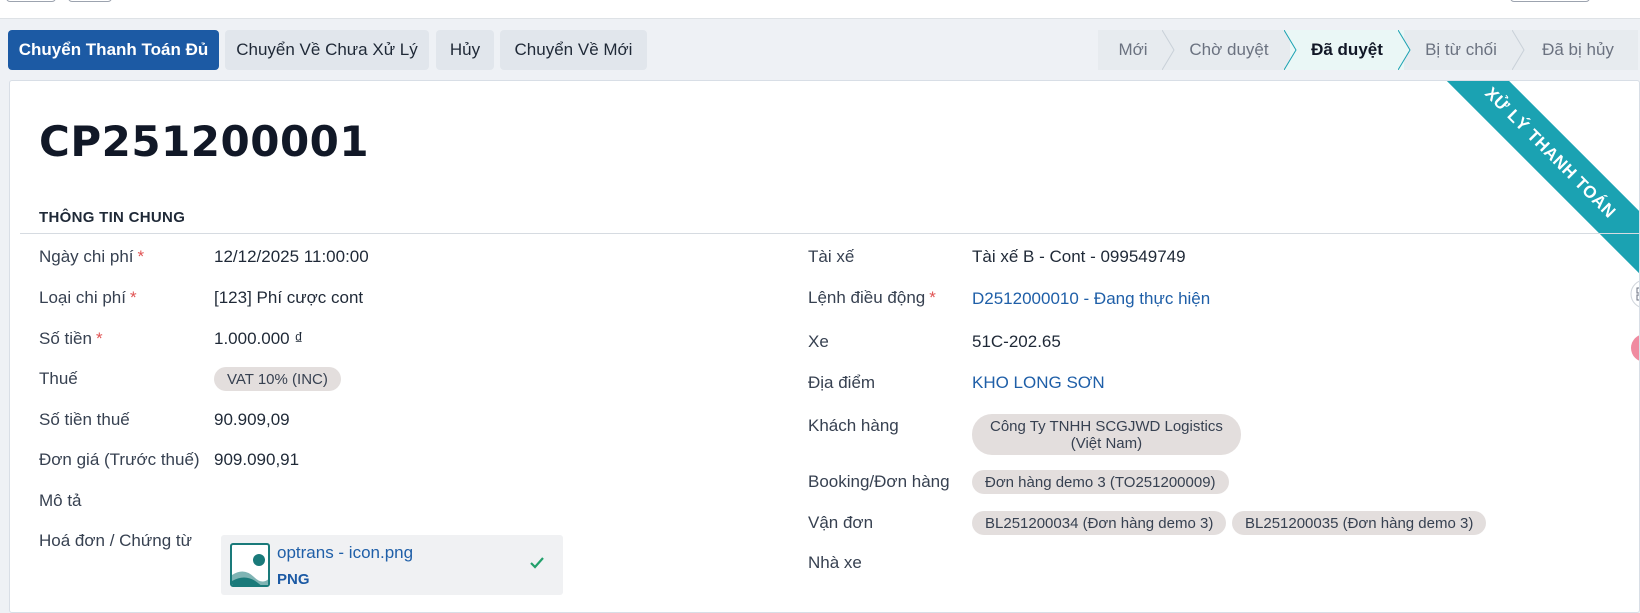  I want to click on field-value-date: 12/12/2025 11:00:00, so click(291, 257).